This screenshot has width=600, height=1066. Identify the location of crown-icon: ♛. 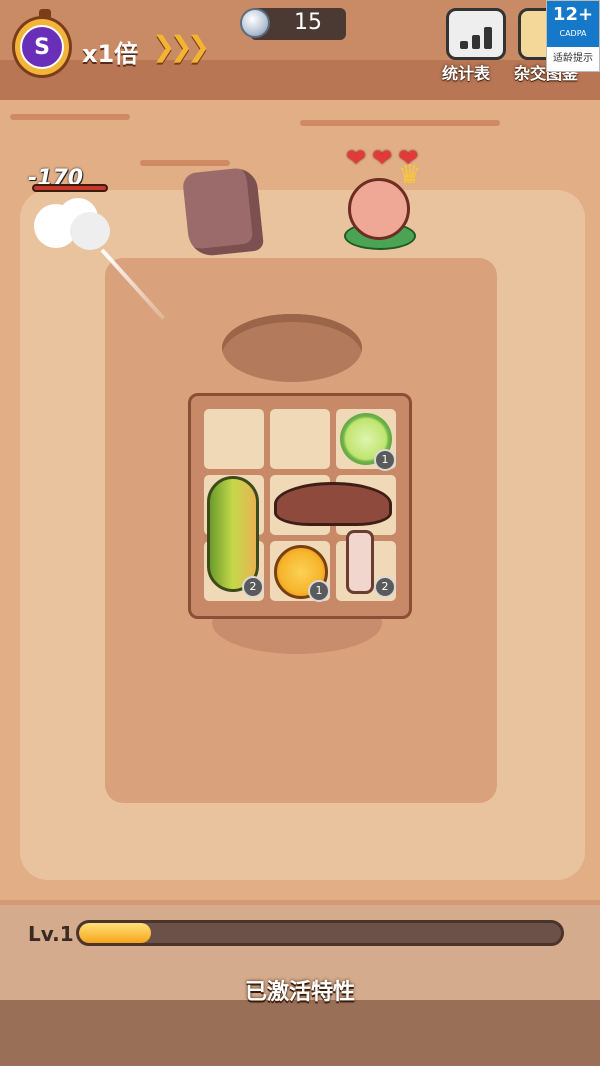
(410, 175).